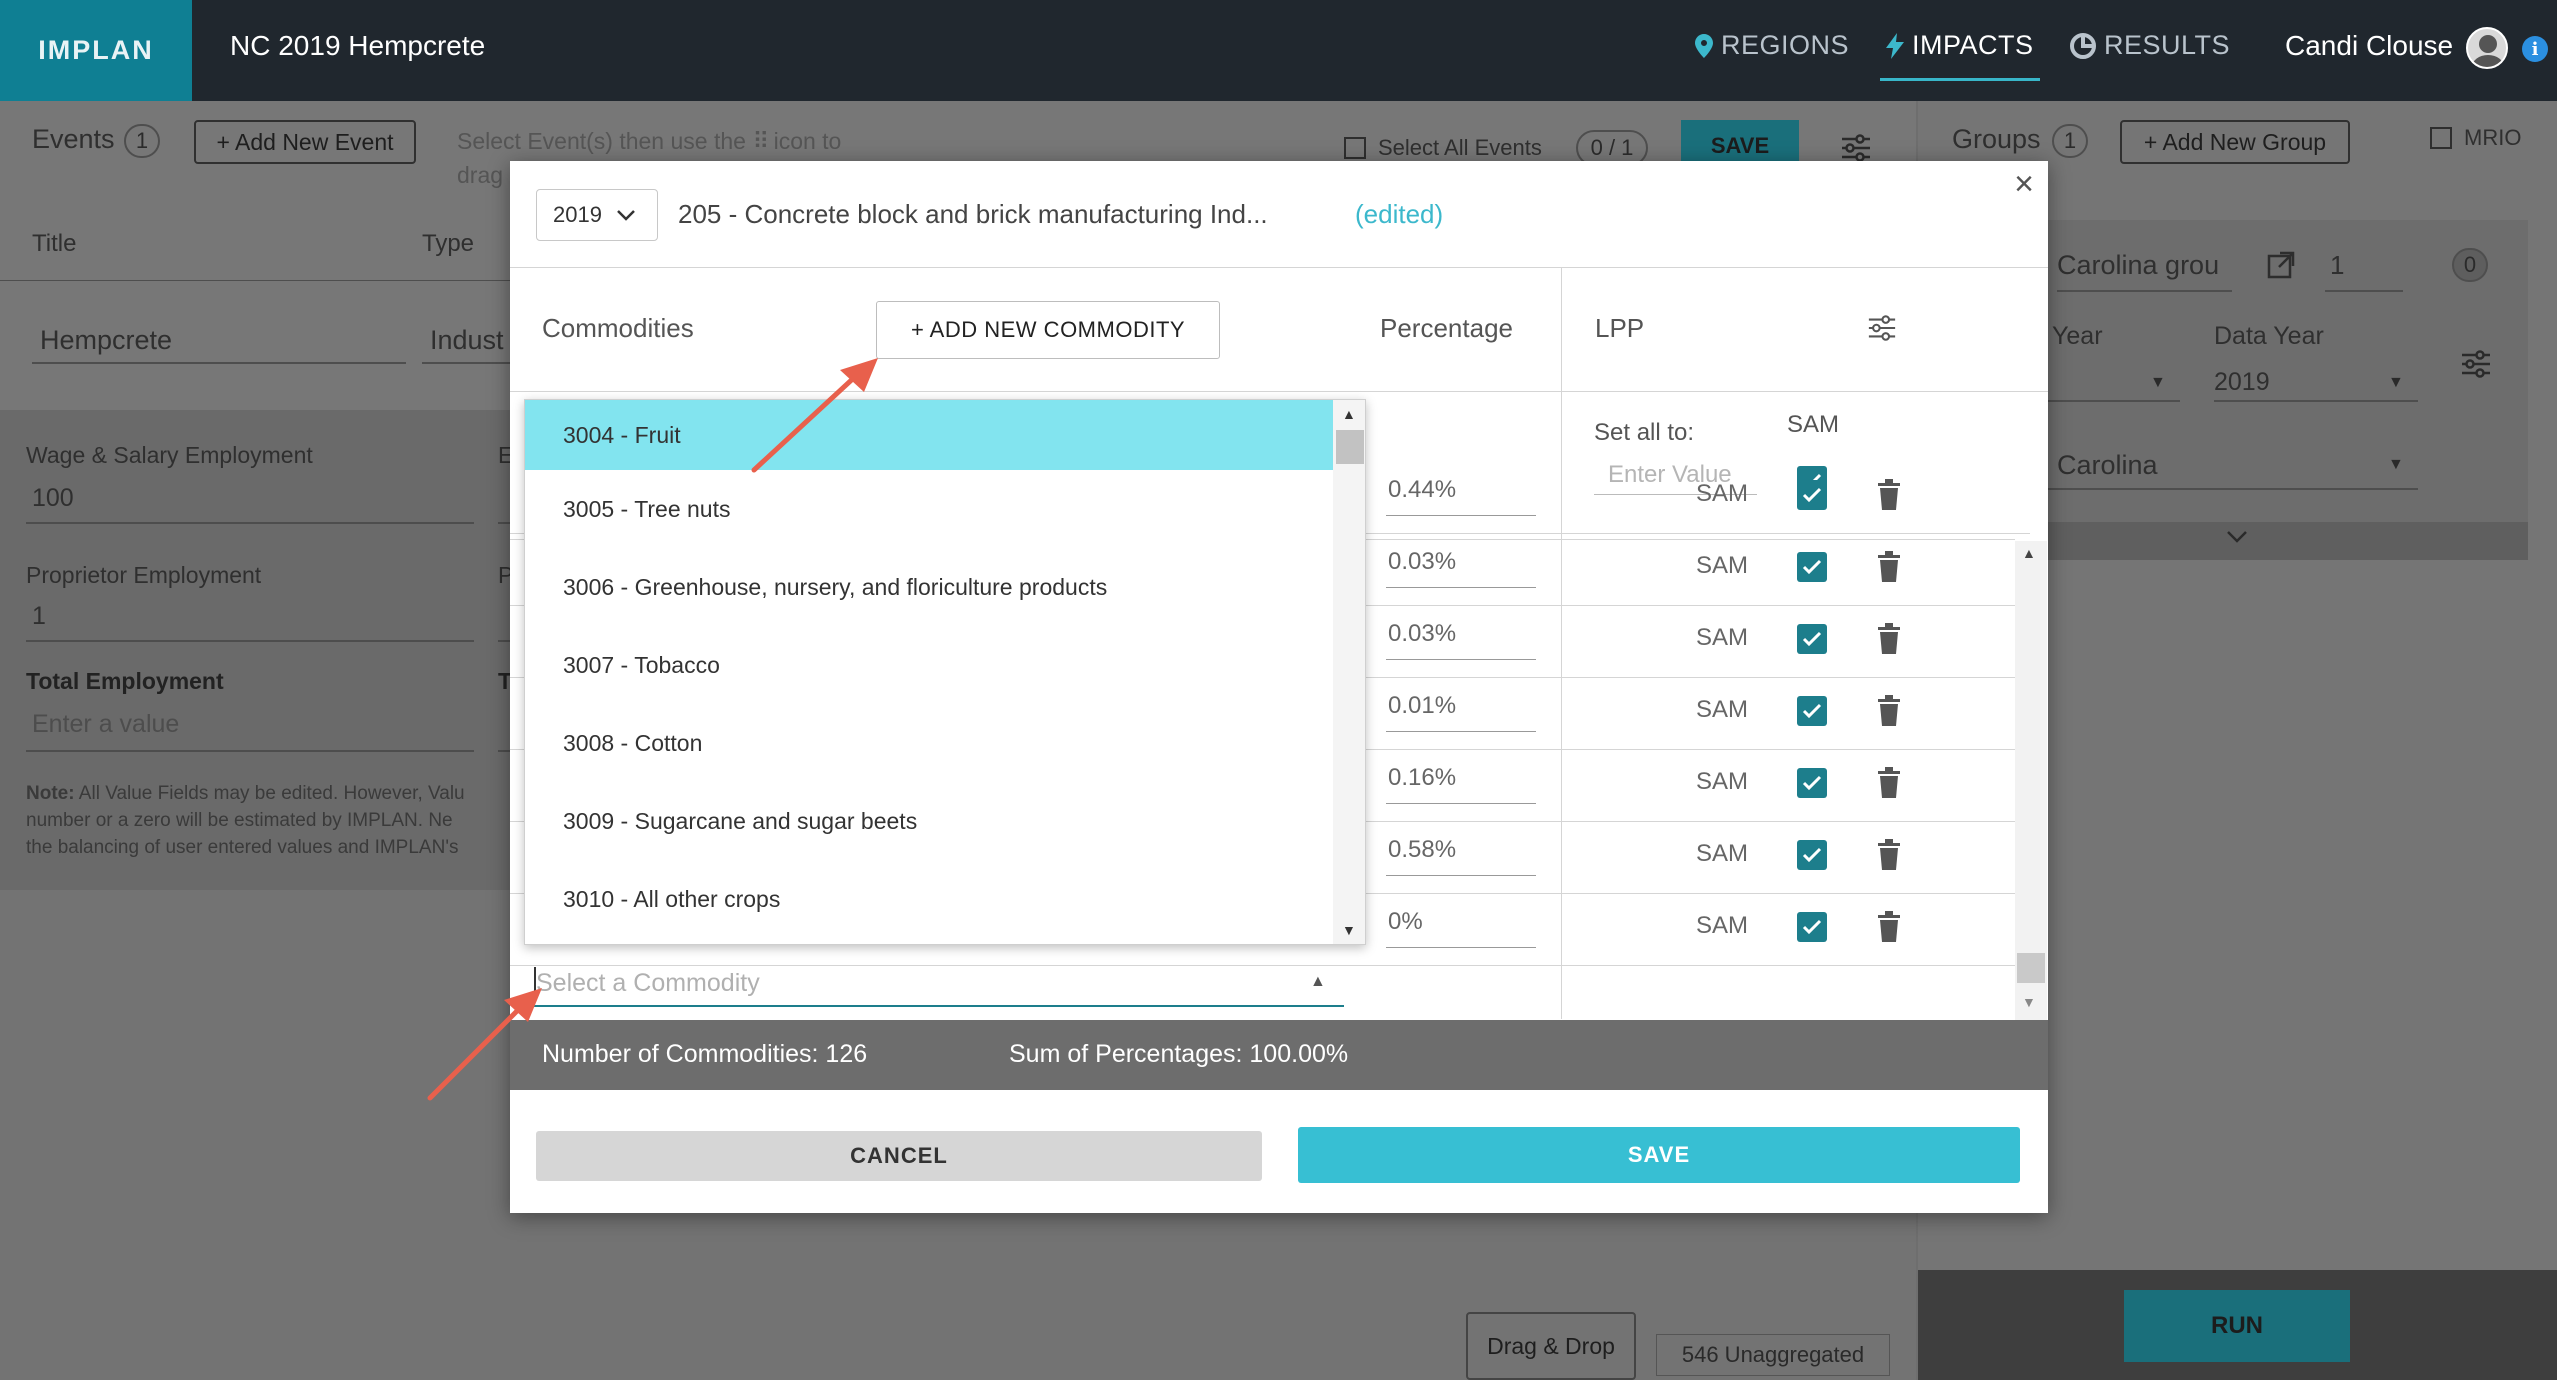 This screenshot has height=1380, width=2557. What do you see at coordinates (1349, 930) in the screenshot?
I see `dropdown-scroll-down-icon: ▼` at bounding box center [1349, 930].